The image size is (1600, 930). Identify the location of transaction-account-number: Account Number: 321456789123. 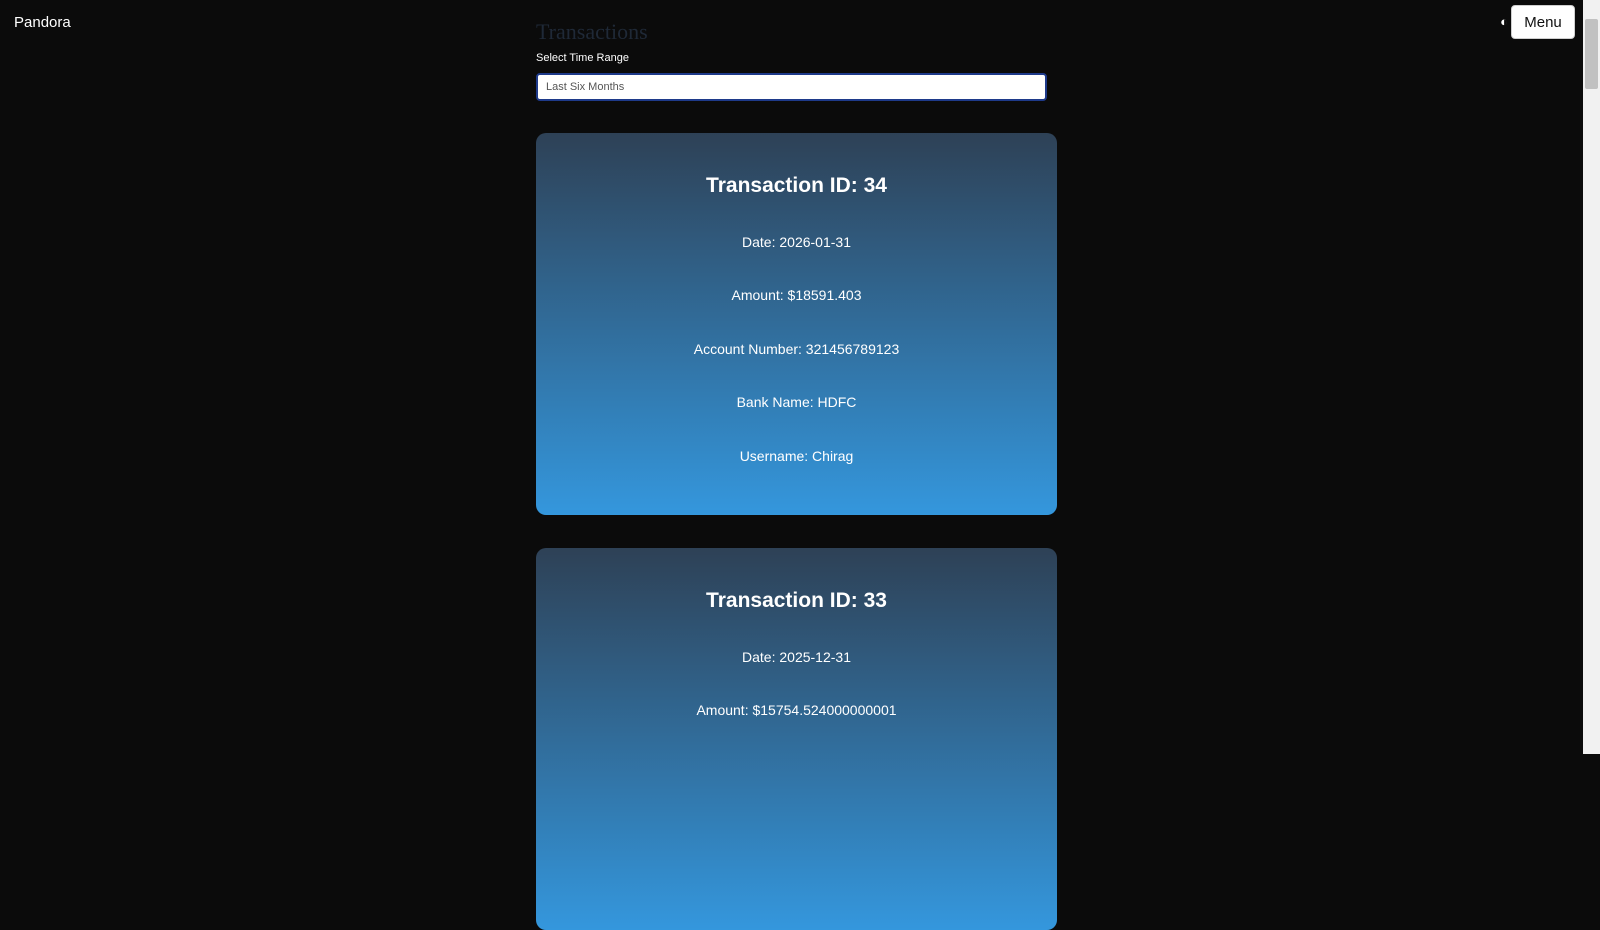
(796, 349).